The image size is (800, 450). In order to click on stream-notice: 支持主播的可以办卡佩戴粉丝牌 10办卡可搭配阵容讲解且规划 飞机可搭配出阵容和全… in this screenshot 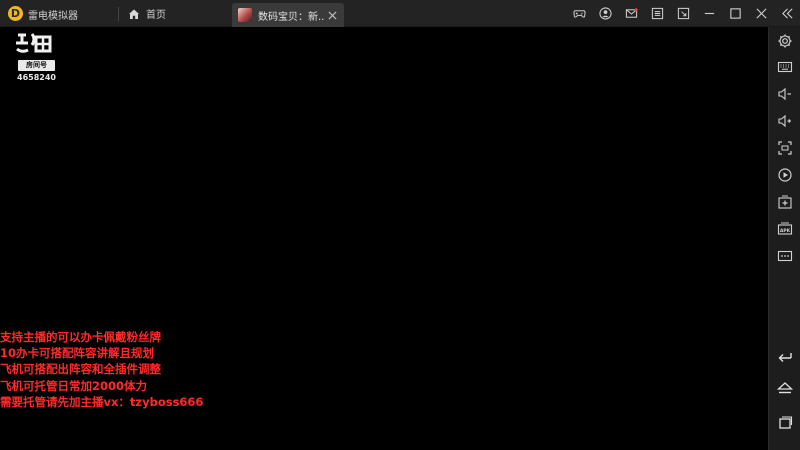, I will do `click(101, 369)`.